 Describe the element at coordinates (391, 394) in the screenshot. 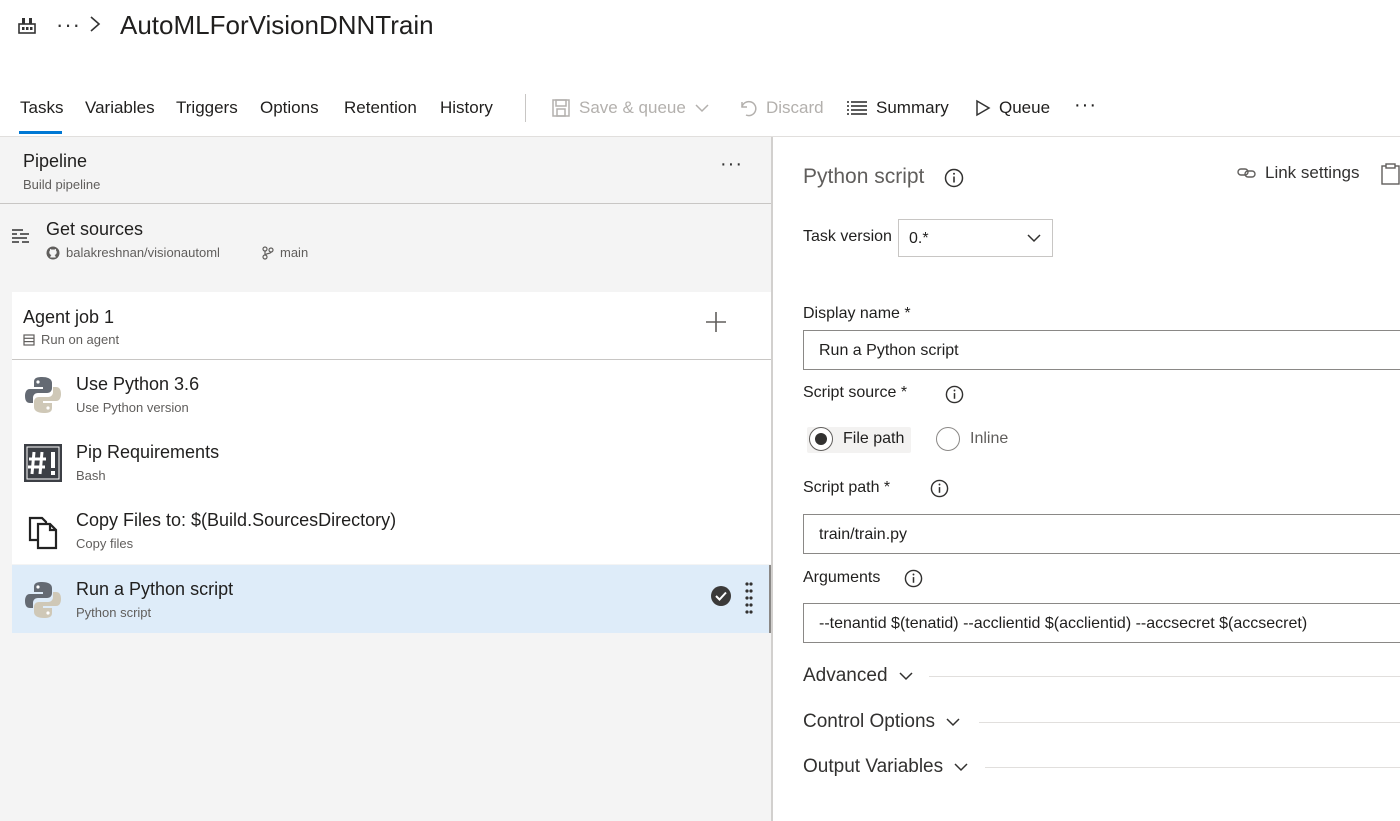

I see `task-row: Use Python 3.6 Use Python version` at that location.